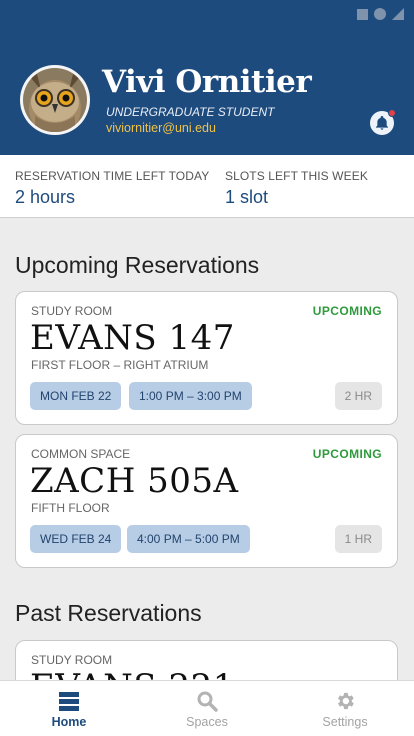 The width and height of the screenshot is (414, 736). What do you see at coordinates (296, 176) in the screenshot?
I see `slots-left-label: SLOTS LEFT THIS WEEK` at bounding box center [296, 176].